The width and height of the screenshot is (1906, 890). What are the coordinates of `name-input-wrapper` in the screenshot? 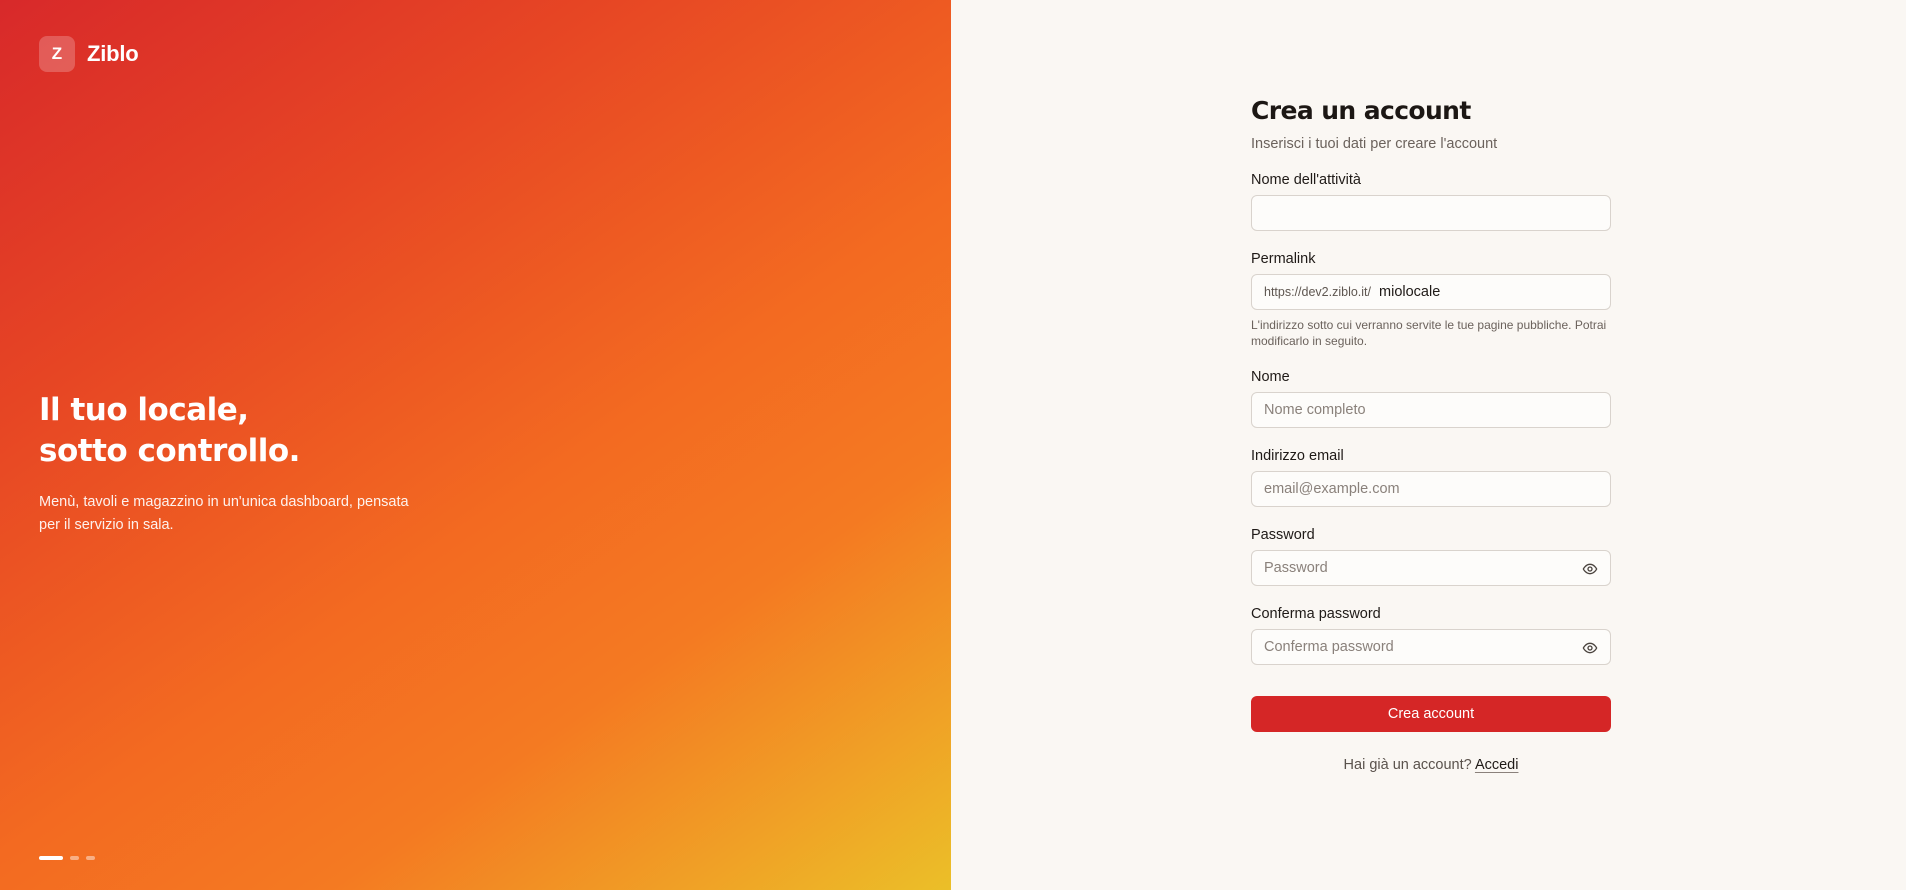 It's located at (1431, 410).